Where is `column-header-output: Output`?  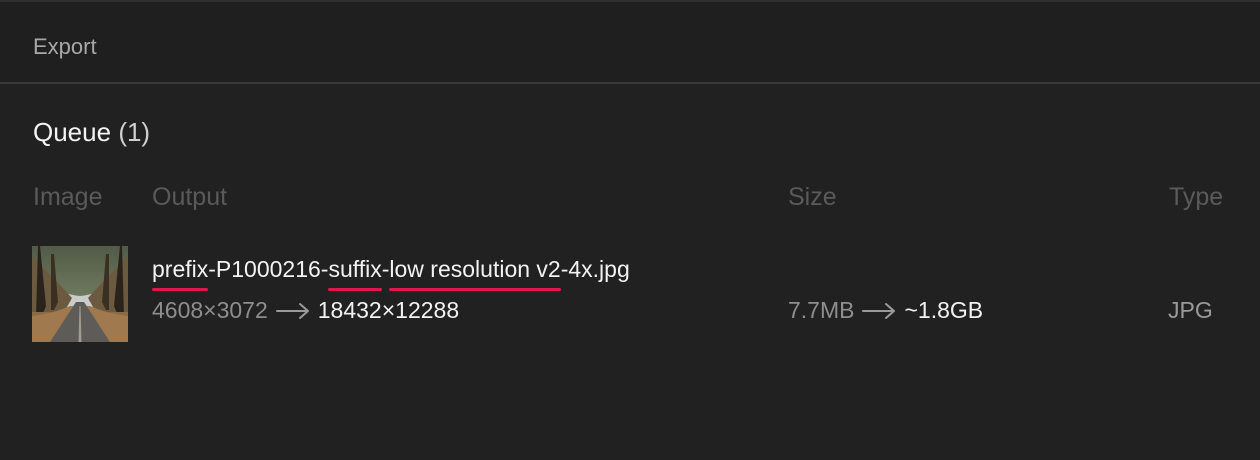
column-header-output: Output is located at coordinates (190, 197).